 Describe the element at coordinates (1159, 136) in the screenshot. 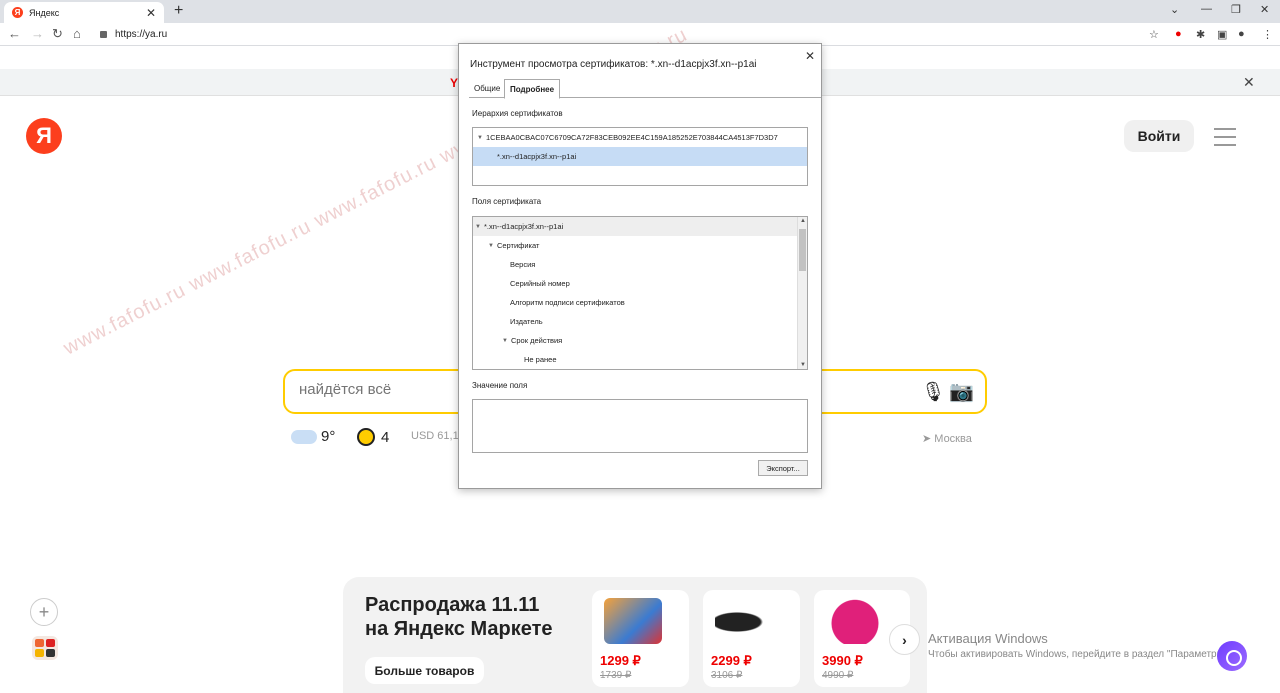

I see `login-button: Войти` at that location.